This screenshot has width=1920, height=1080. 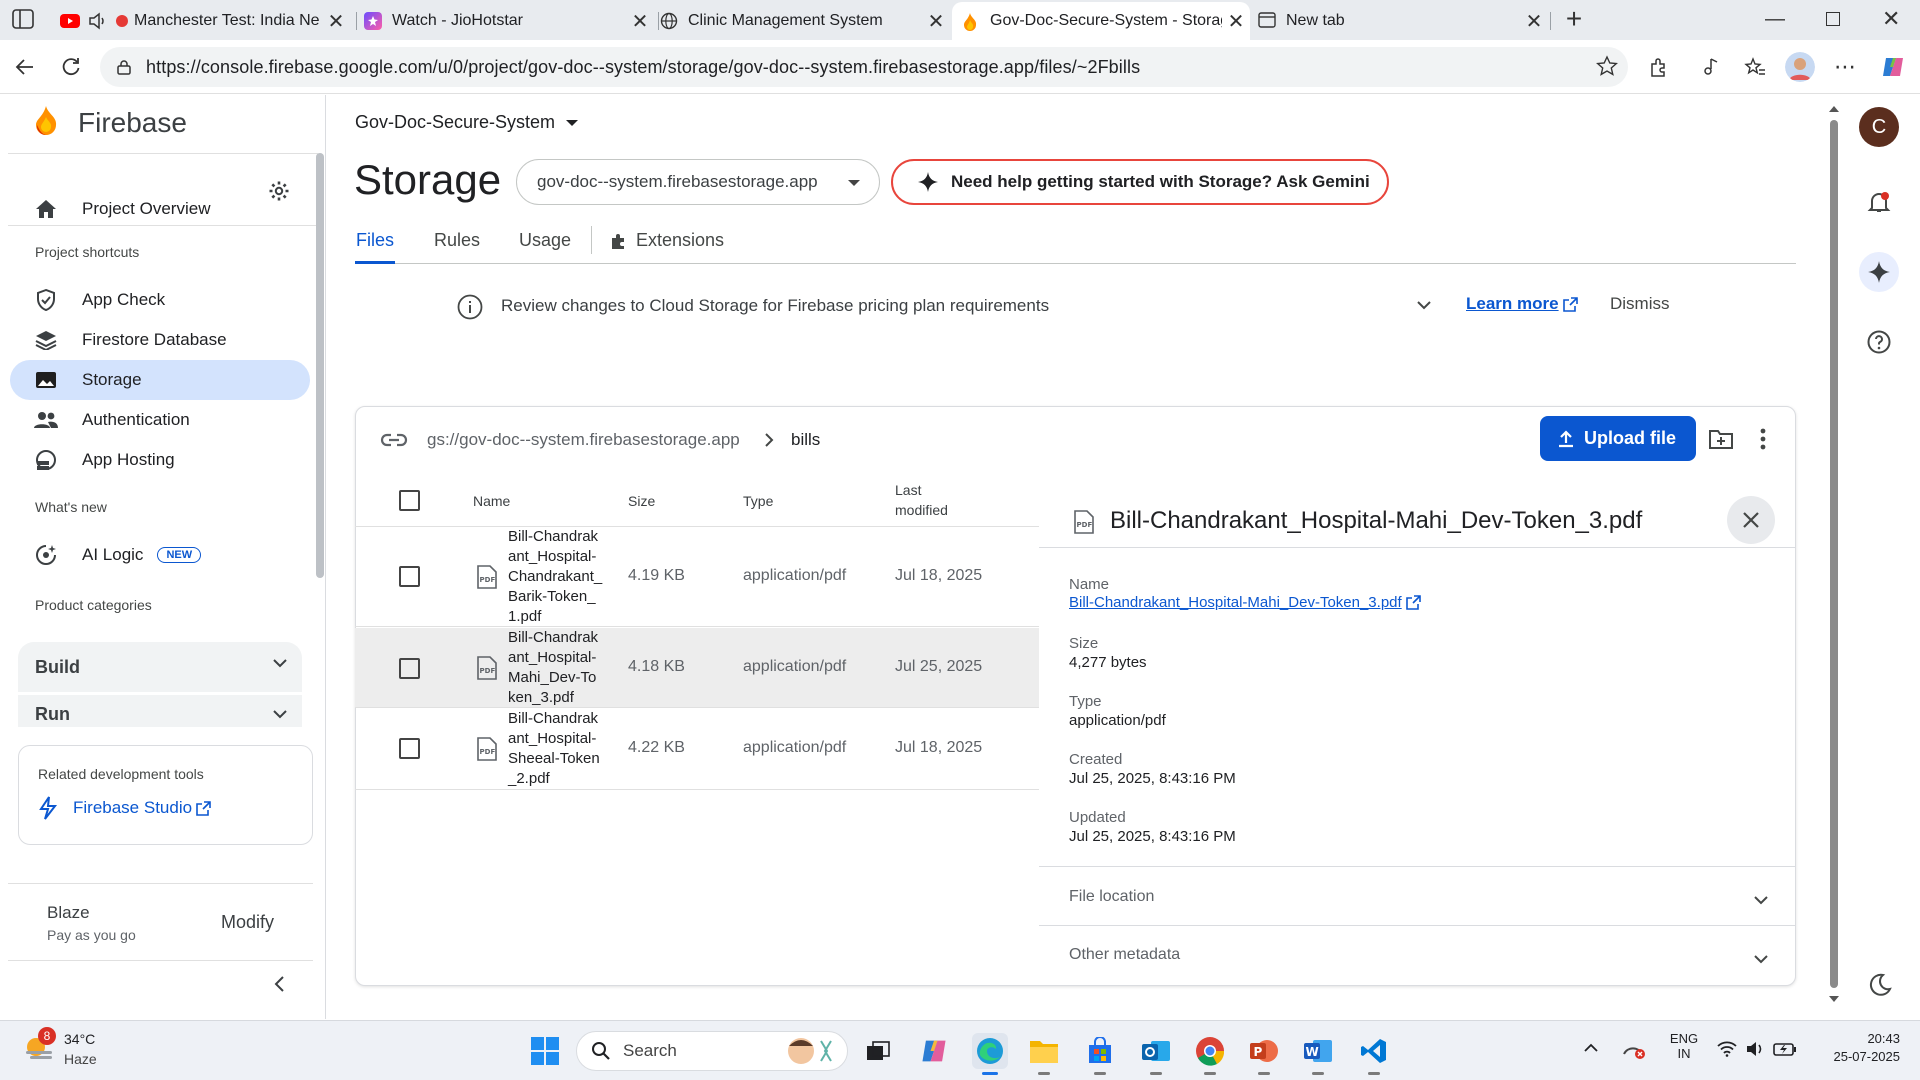 What do you see at coordinates (160, 340) in the screenshot?
I see `sidebar-item-firestore: Firestore Database` at bounding box center [160, 340].